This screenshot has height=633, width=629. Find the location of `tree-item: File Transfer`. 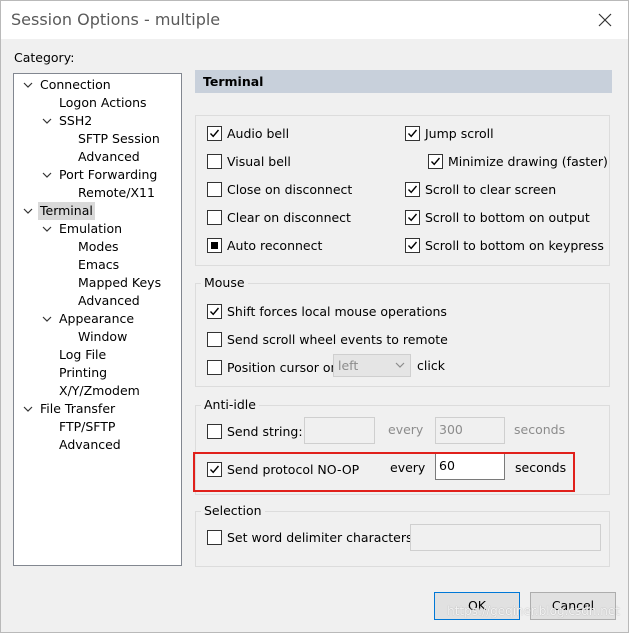

tree-item: File Transfer is located at coordinates (97, 409).